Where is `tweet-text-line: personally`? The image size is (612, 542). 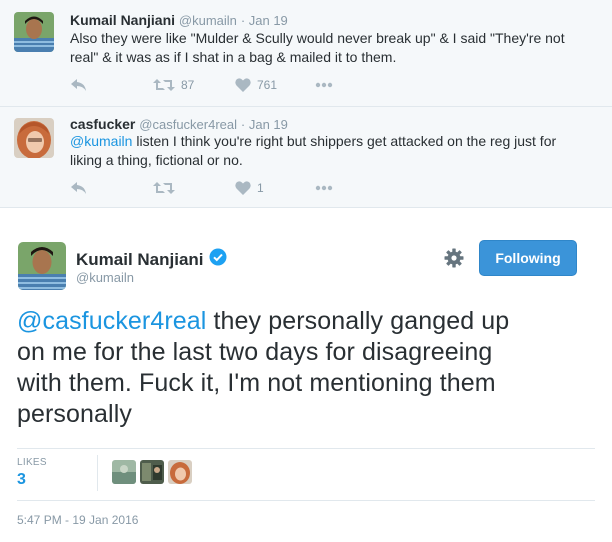
tweet-text-line: personally is located at coordinates (74, 414).